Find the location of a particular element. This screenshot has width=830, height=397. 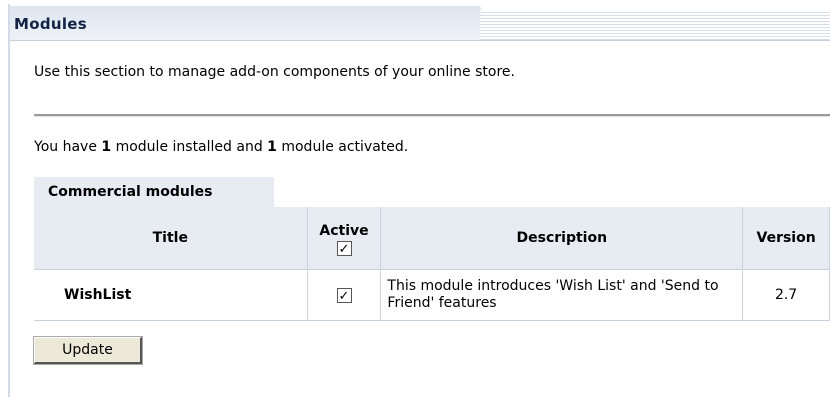

update-button: Update is located at coordinates (88, 350).